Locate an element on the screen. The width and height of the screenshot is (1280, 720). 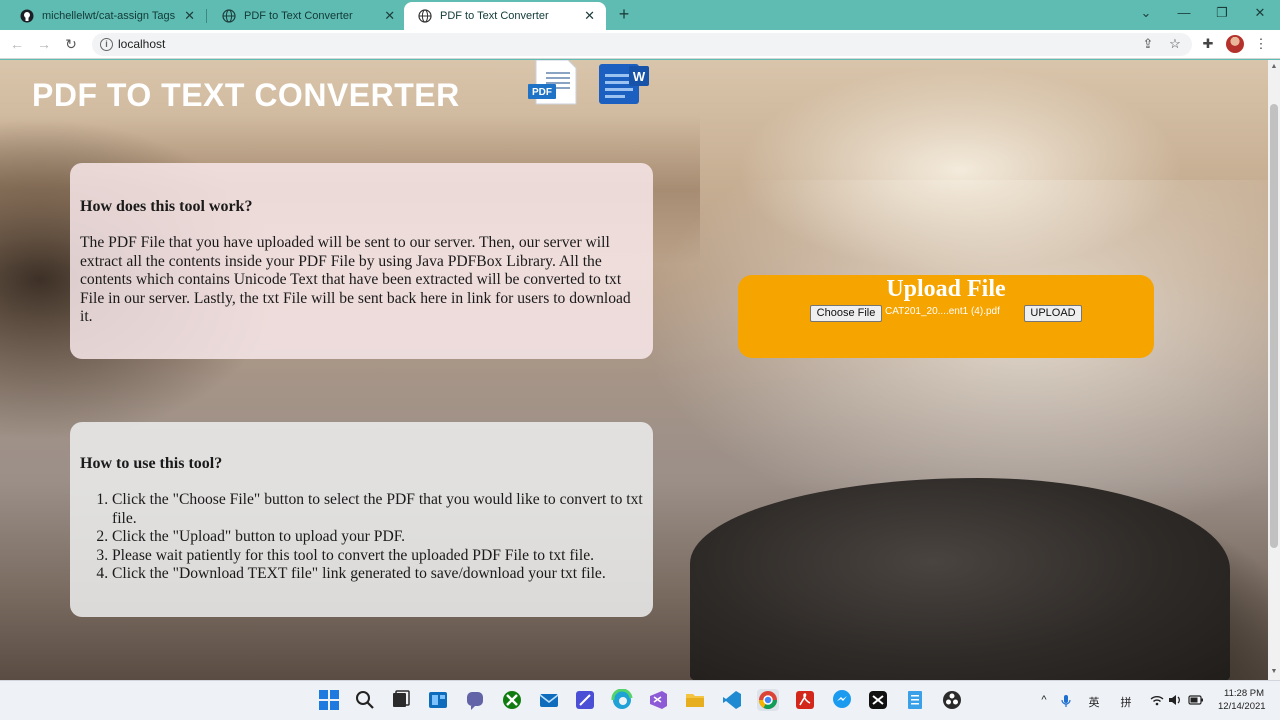
page-title: PDF TO TEXT CONVERTER is located at coordinates (246, 95).